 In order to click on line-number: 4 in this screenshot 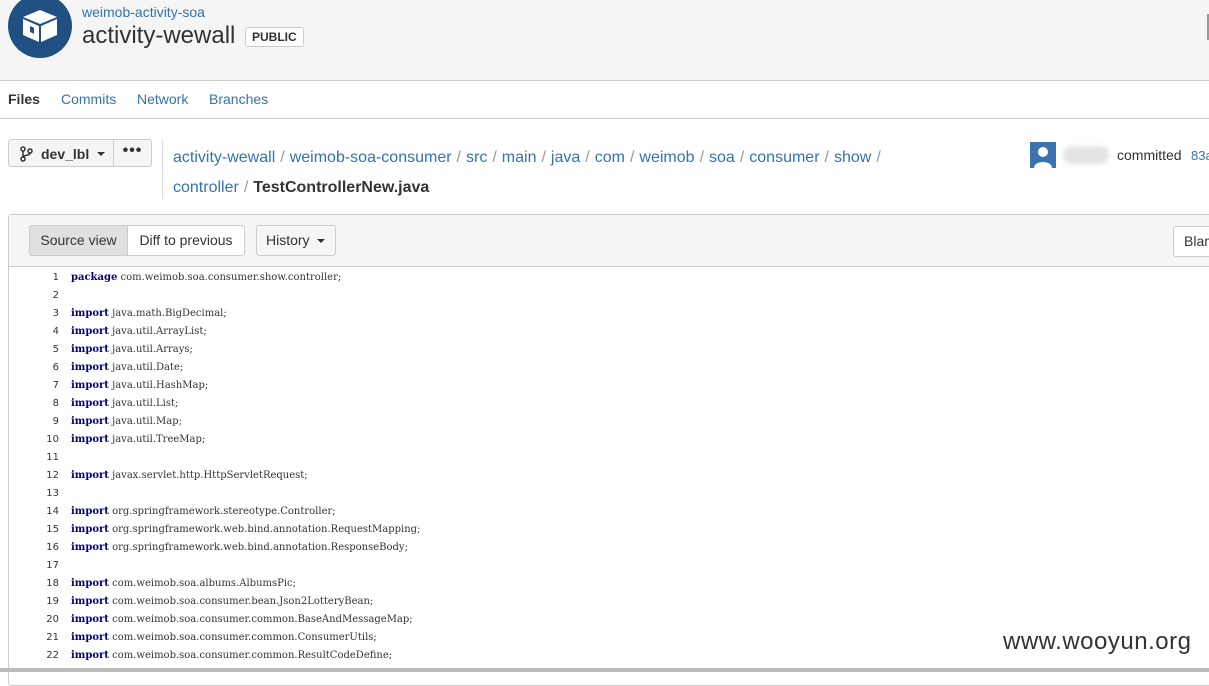, I will do `click(34, 332)`.